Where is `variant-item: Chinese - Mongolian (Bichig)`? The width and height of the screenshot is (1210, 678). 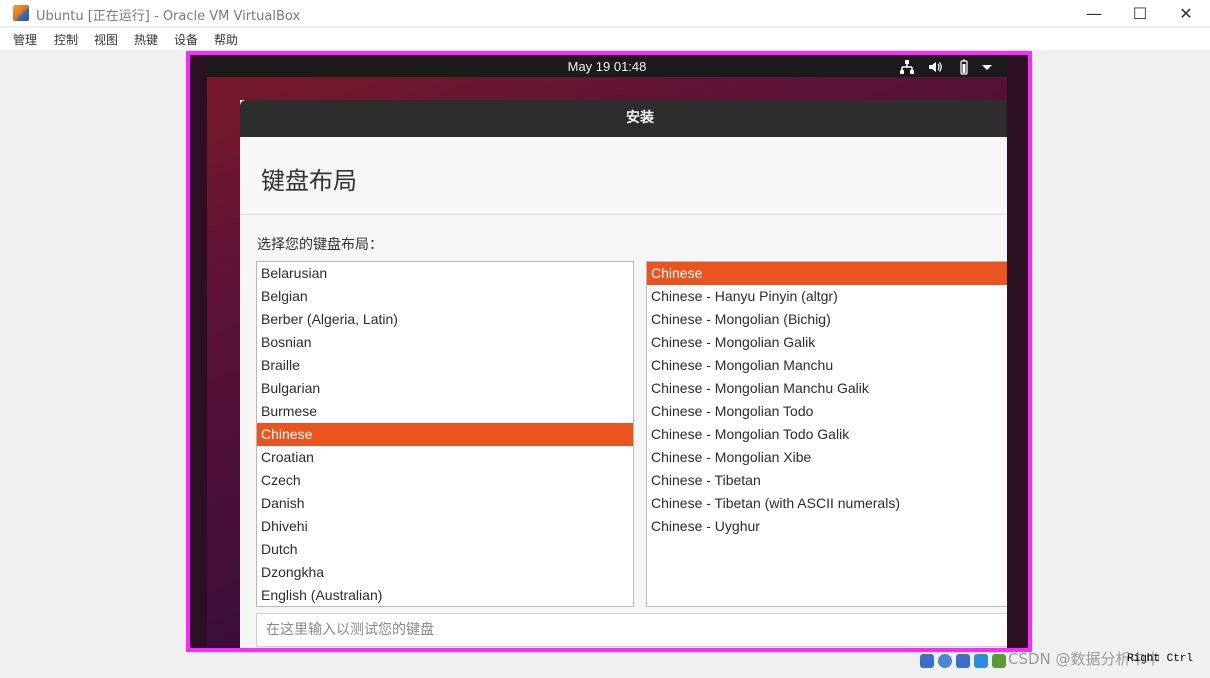
variant-item: Chinese - Mongolian (Bichig) is located at coordinates (827, 319).